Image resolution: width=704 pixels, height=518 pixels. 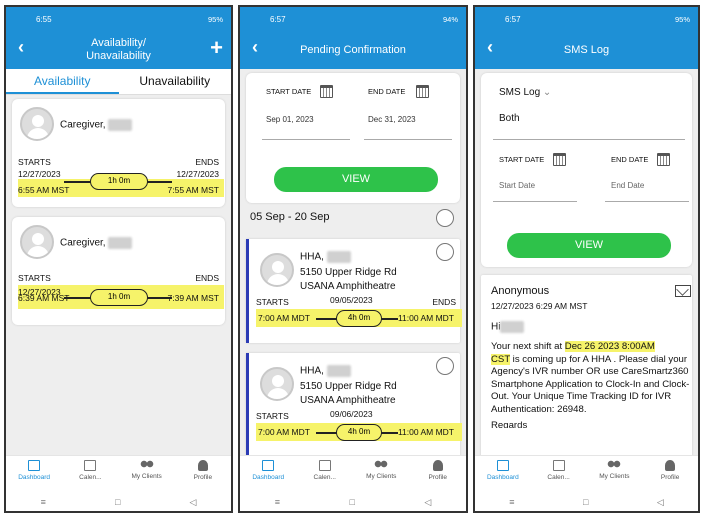 I want to click on app-bar: ‹ Availability/ Unavailability +, so click(x=118, y=50).